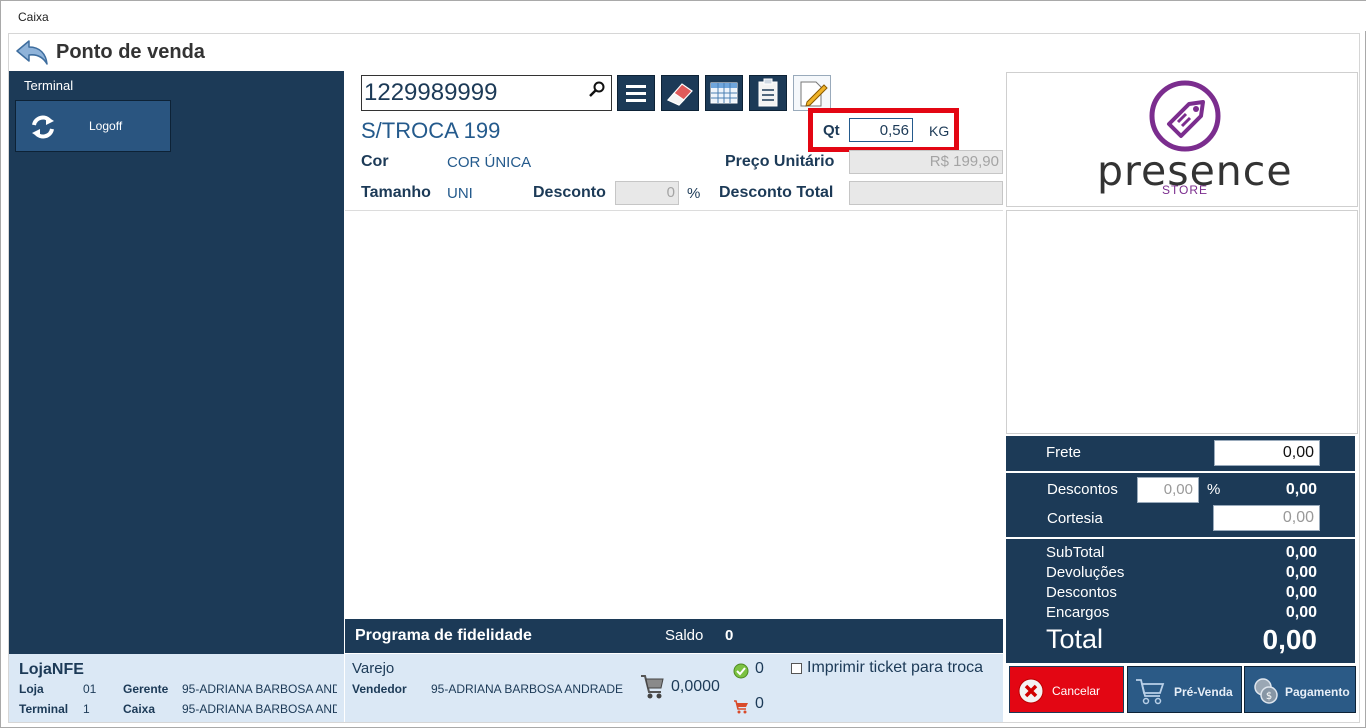  Describe the element at coordinates (1266, 691) in the screenshot. I see `coins-icon: $` at that location.